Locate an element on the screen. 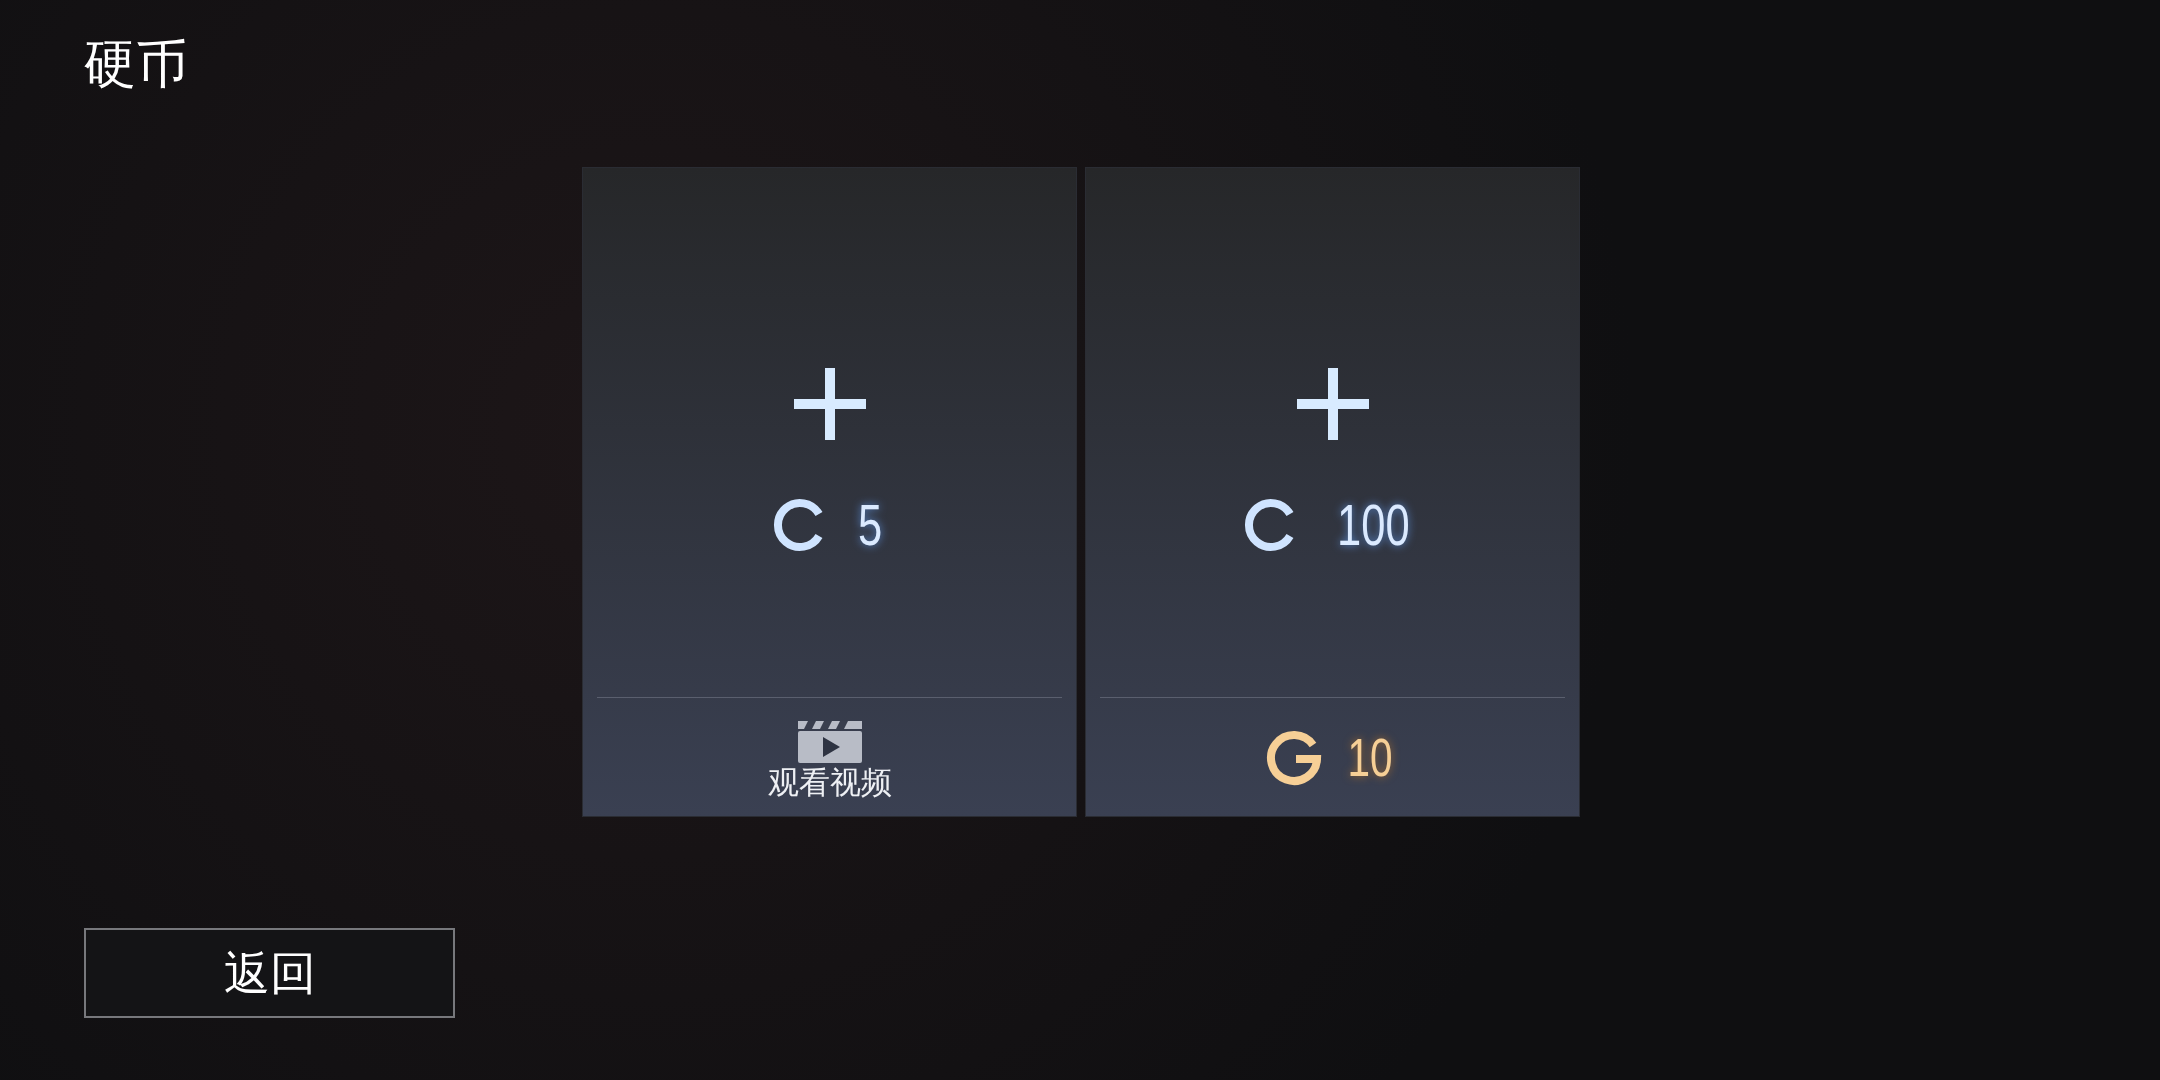  price-text: 10 is located at coordinates (1370, 757).